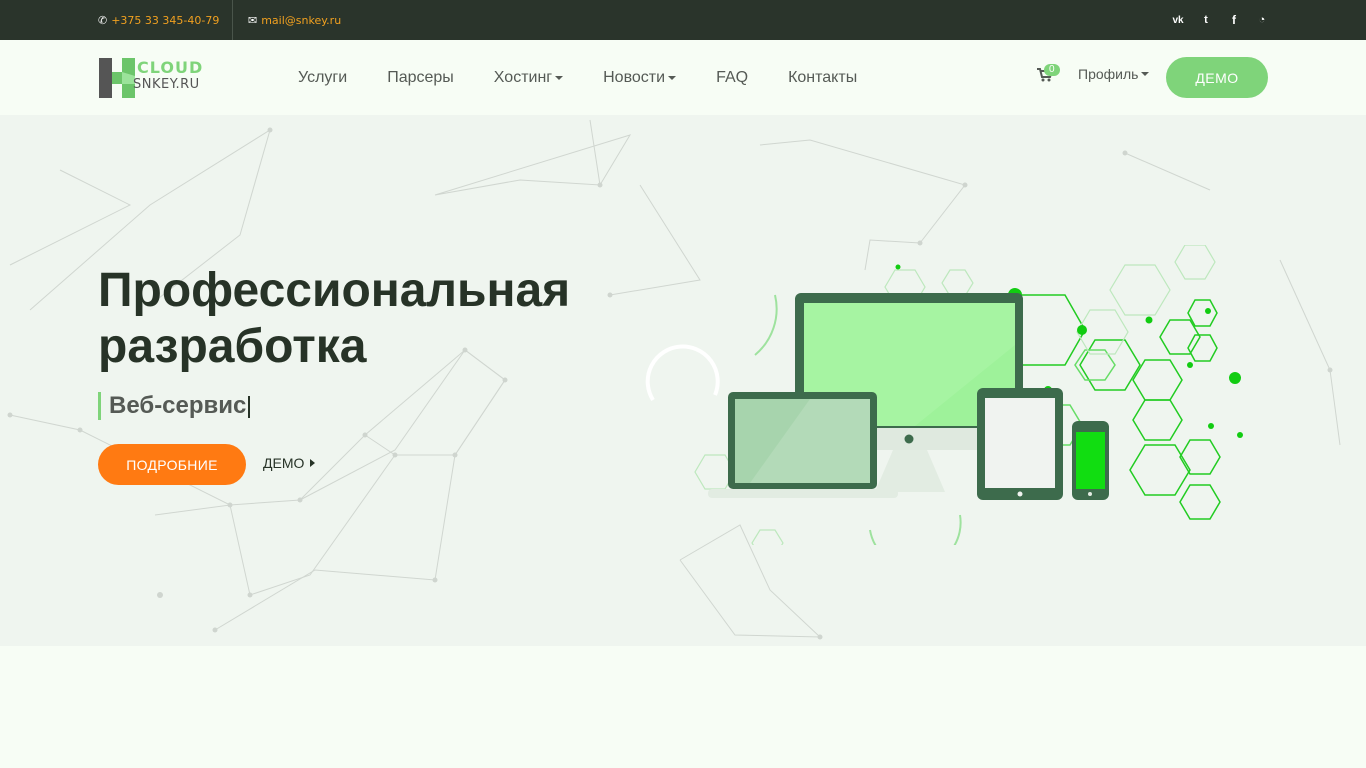 The height and width of the screenshot is (768, 1366). I want to click on play-triangle-icon, so click(313, 463).